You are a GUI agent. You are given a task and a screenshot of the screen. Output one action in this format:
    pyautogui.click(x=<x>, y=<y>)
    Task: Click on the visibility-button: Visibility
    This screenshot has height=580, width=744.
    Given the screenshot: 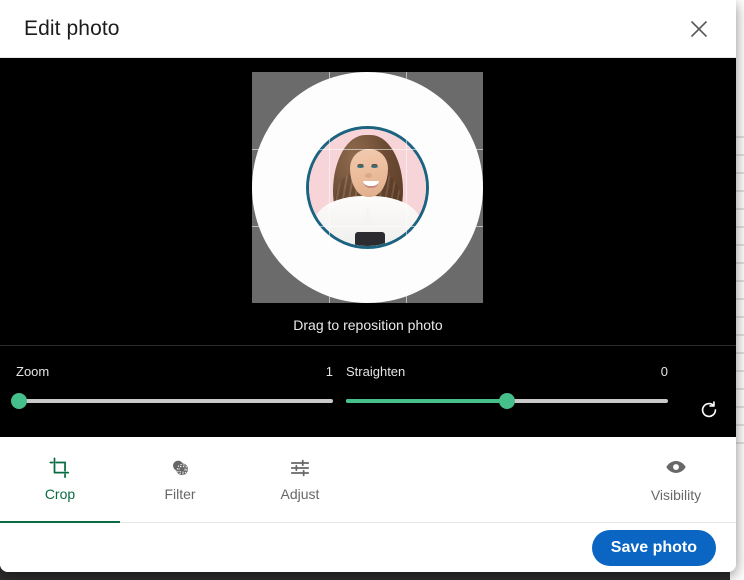 What is the action you would take?
    pyautogui.click(x=676, y=479)
    